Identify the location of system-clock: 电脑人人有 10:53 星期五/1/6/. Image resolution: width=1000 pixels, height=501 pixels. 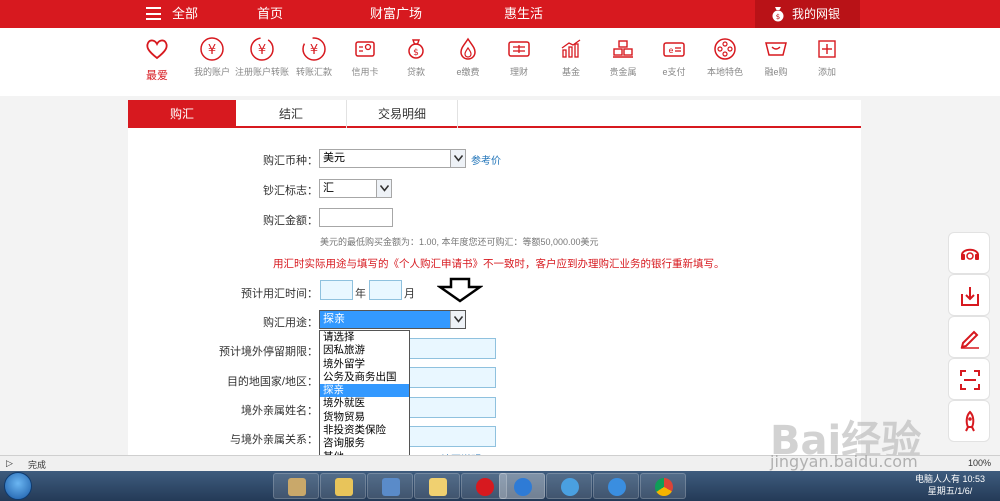
(950, 485).